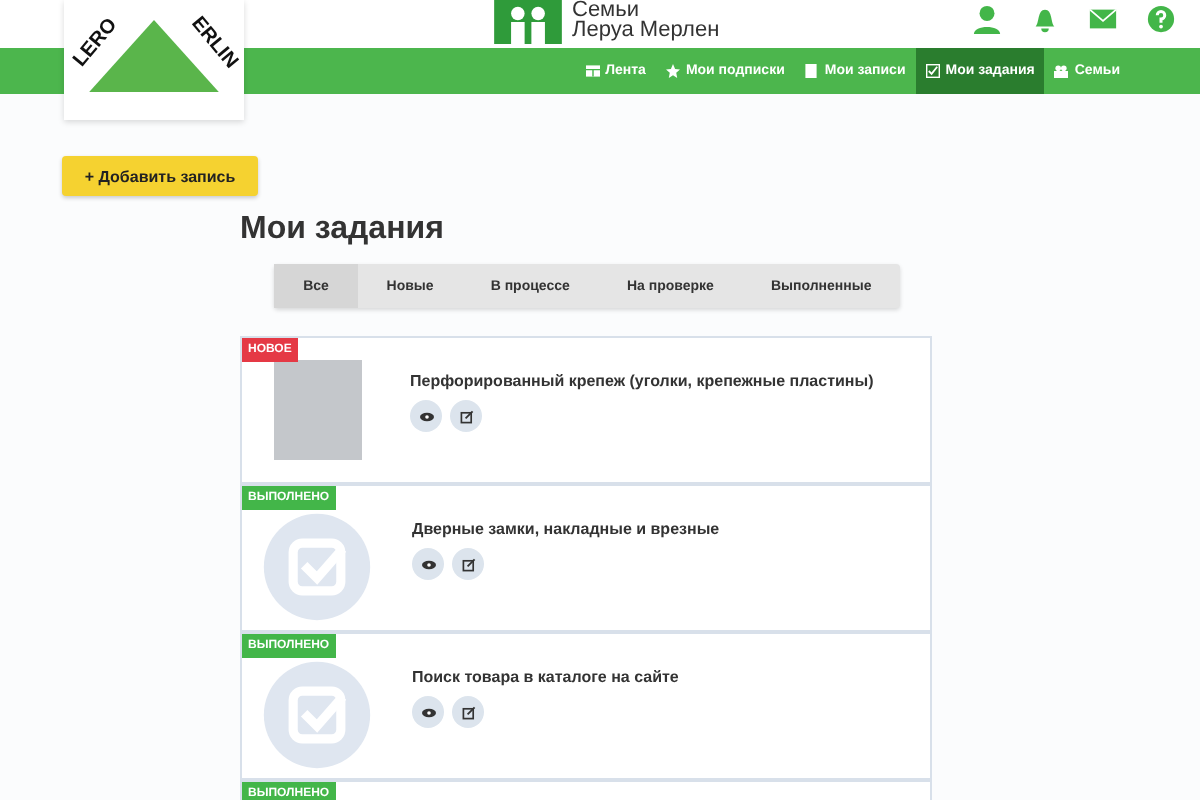 This screenshot has width=1200, height=800. Describe the element at coordinates (642, 381) in the screenshot. I see `task-title: Перфорированный крепеж (уголки, крепежные пластины)` at that location.